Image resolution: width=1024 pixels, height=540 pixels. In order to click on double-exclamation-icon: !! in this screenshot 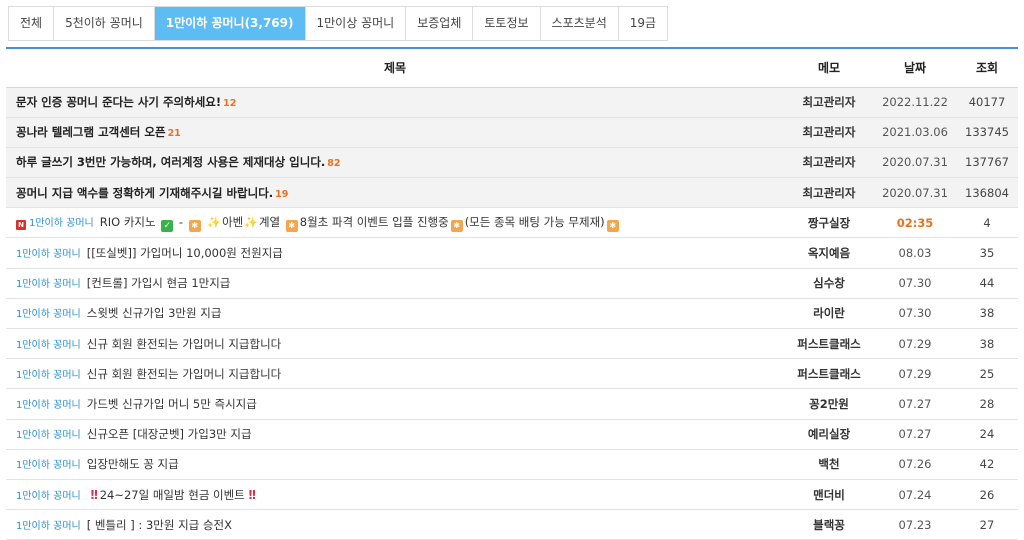, I will do `click(252, 494)`.